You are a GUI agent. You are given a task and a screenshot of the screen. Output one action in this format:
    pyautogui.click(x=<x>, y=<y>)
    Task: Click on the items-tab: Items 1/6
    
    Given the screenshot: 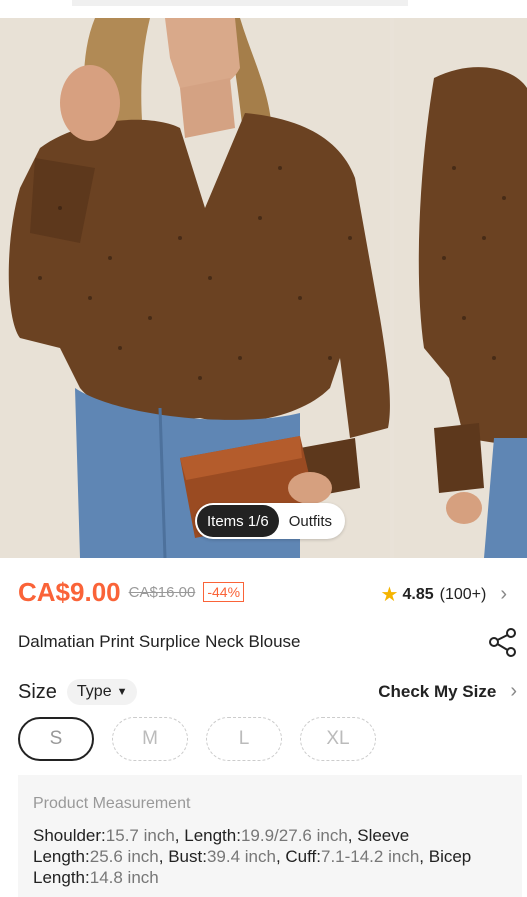 What is the action you would take?
    pyautogui.click(x=238, y=521)
    